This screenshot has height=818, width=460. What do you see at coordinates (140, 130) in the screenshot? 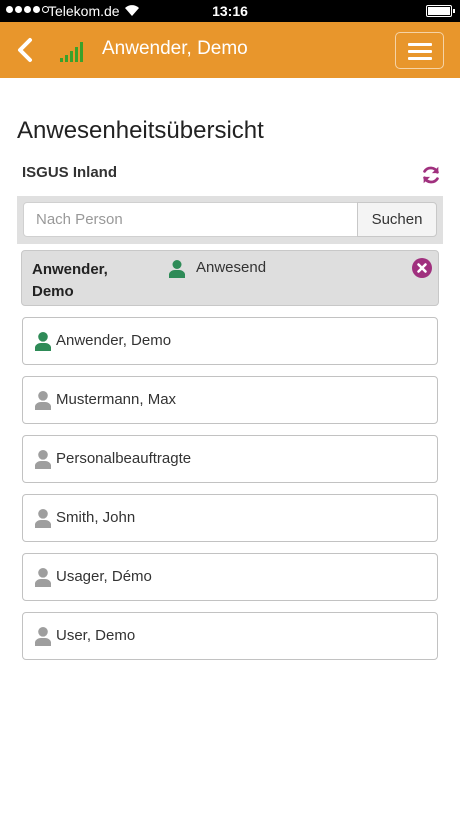
I see `page-title: Anwesenheitsübersicht` at bounding box center [140, 130].